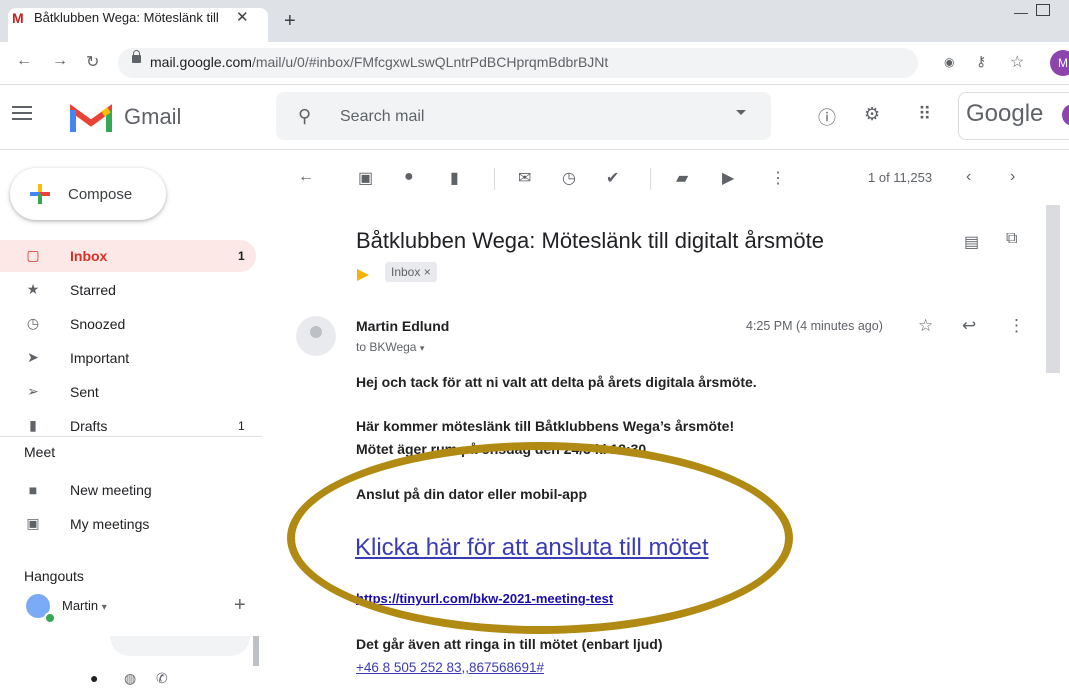 This screenshot has width=1069, height=689. What do you see at coordinates (1012, 177) in the screenshot?
I see `older-chevron-icon: ›` at bounding box center [1012, 177].